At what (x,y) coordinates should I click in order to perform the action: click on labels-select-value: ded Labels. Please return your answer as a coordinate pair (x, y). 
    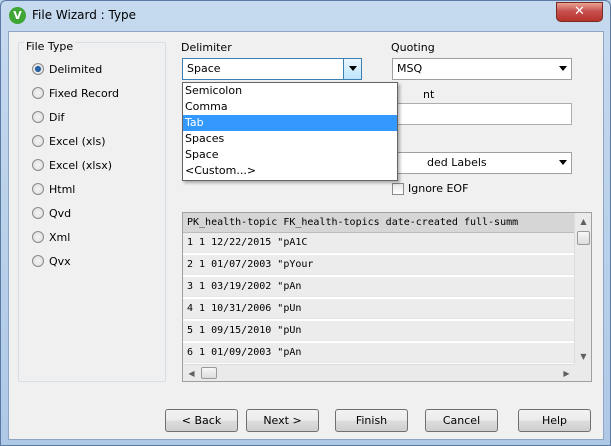
    Looking at the image, I should click on (457, 162).